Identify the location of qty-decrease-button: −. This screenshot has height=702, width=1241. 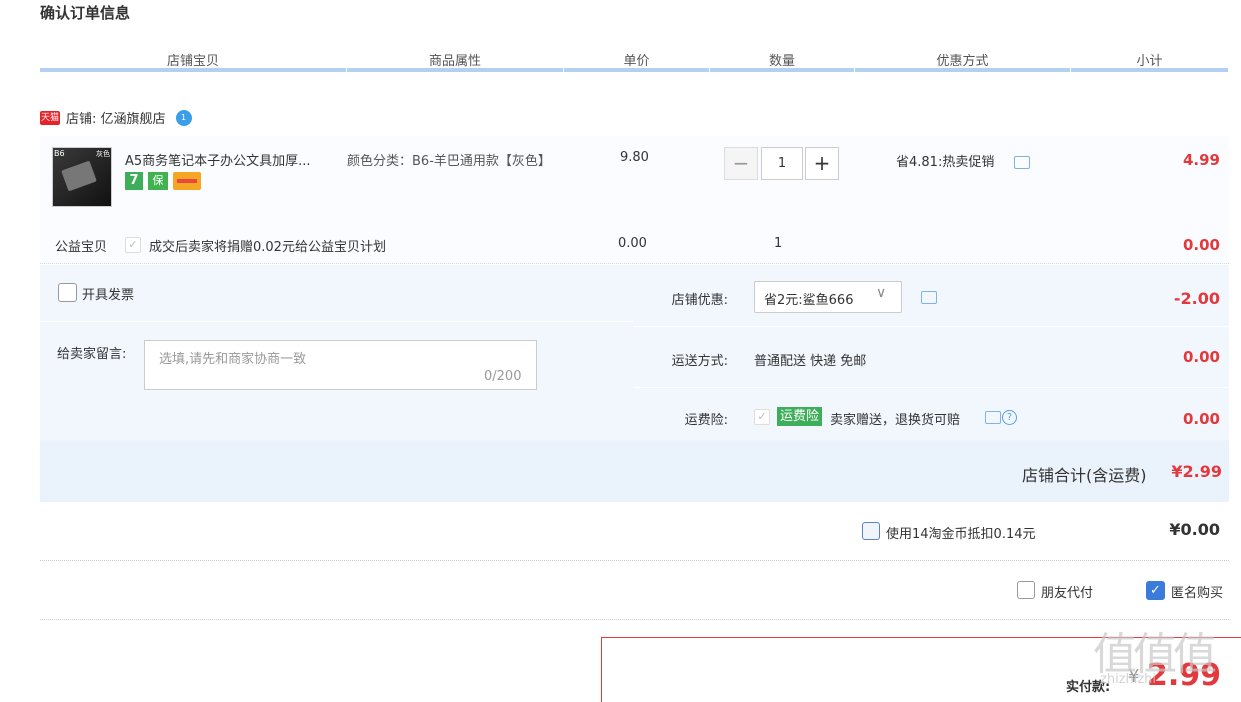
(741, 163).